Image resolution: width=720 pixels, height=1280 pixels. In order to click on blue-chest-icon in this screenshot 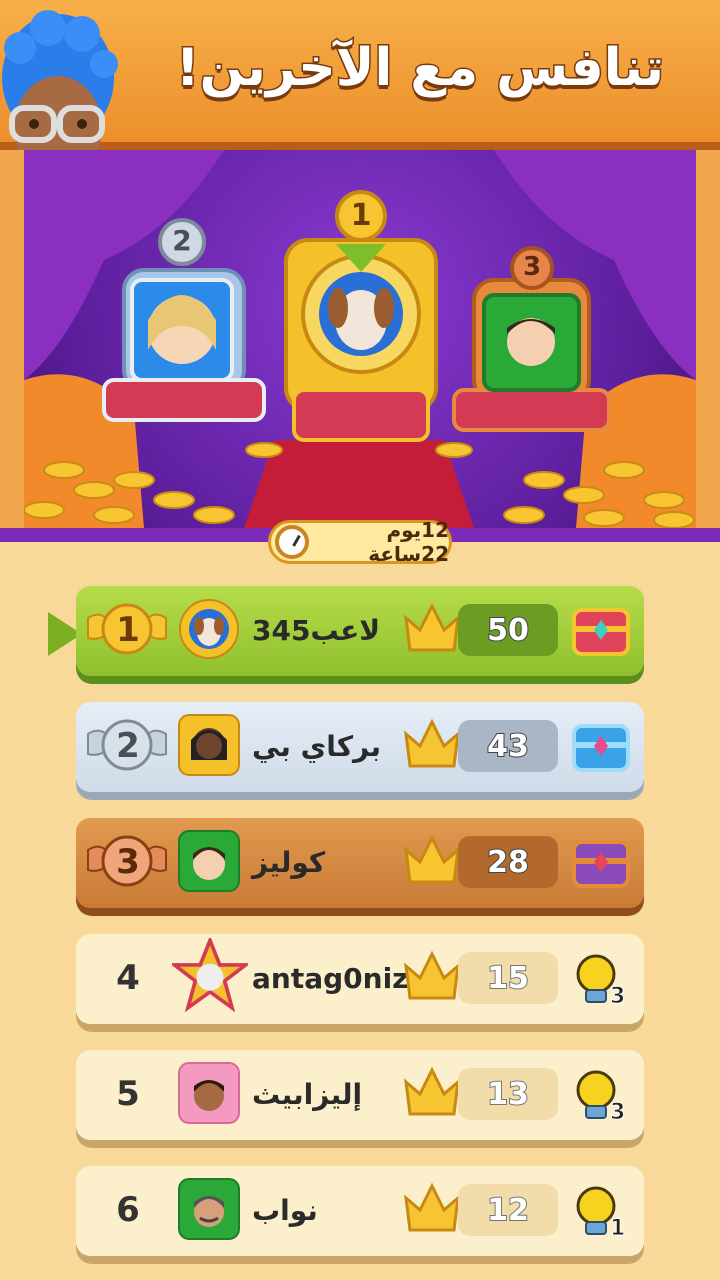, I will do `click(601, 747)`.